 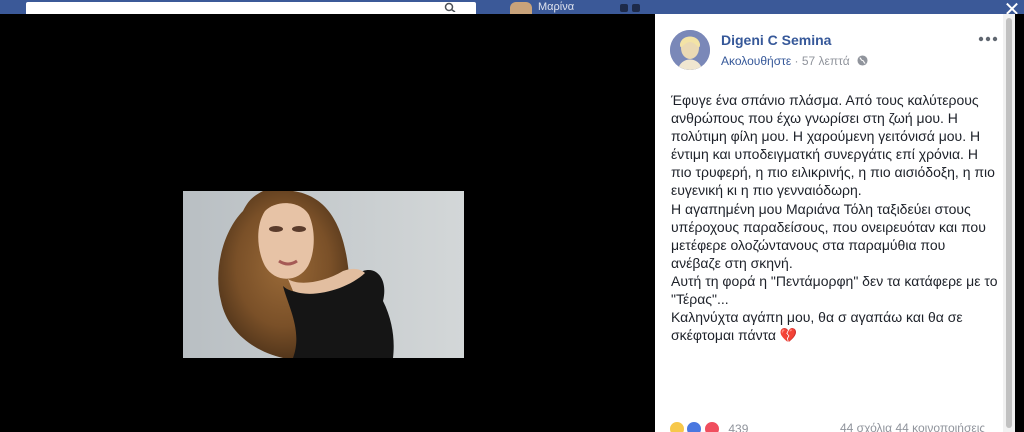 I want to click on post-timestamp: 57 λεπτά, so click(x=826, y=61).